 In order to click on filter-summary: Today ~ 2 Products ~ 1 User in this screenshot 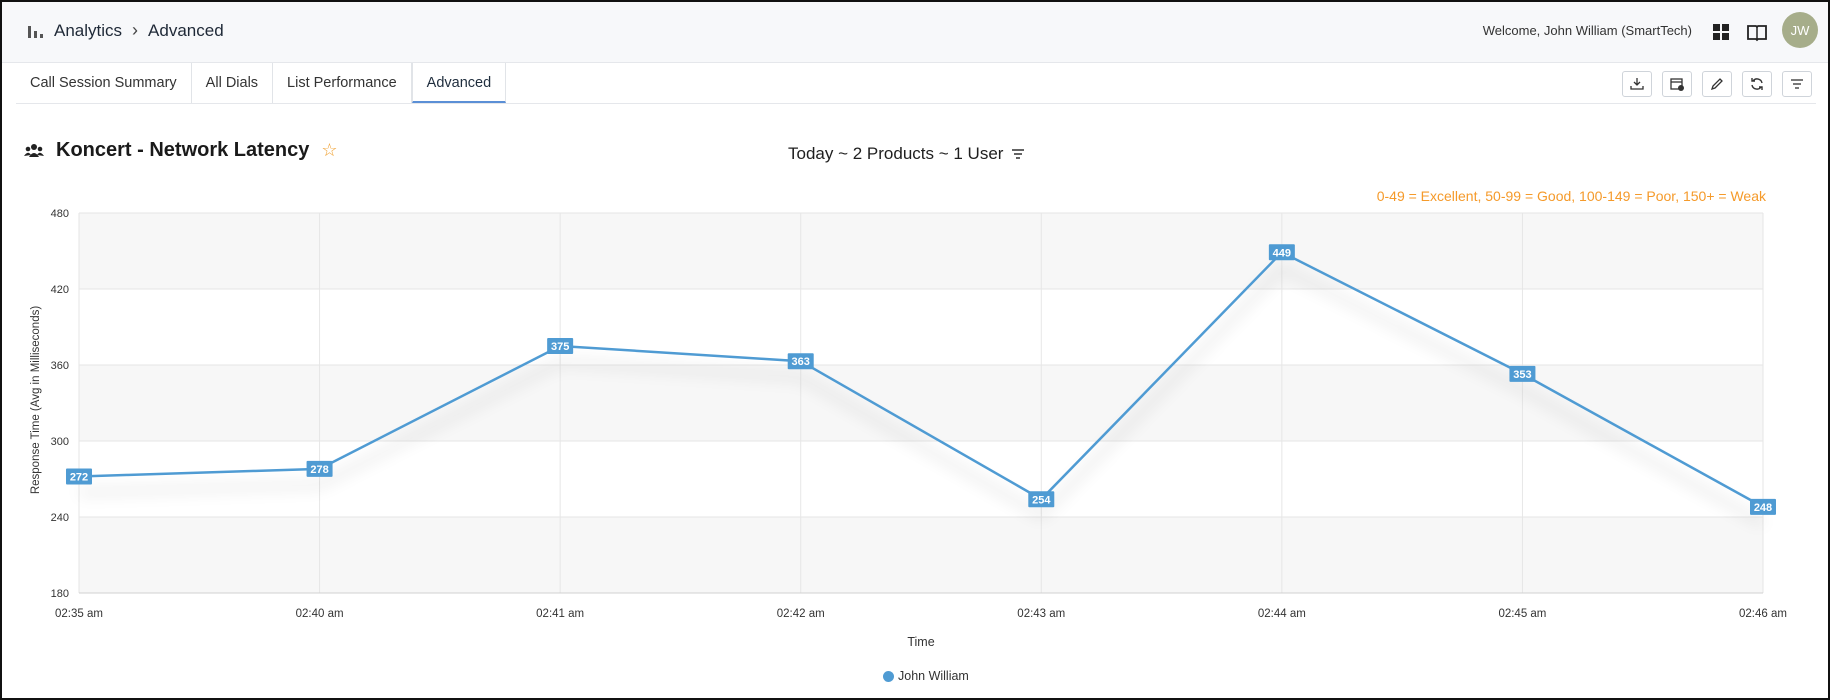, I will do `click(906, 154)`.